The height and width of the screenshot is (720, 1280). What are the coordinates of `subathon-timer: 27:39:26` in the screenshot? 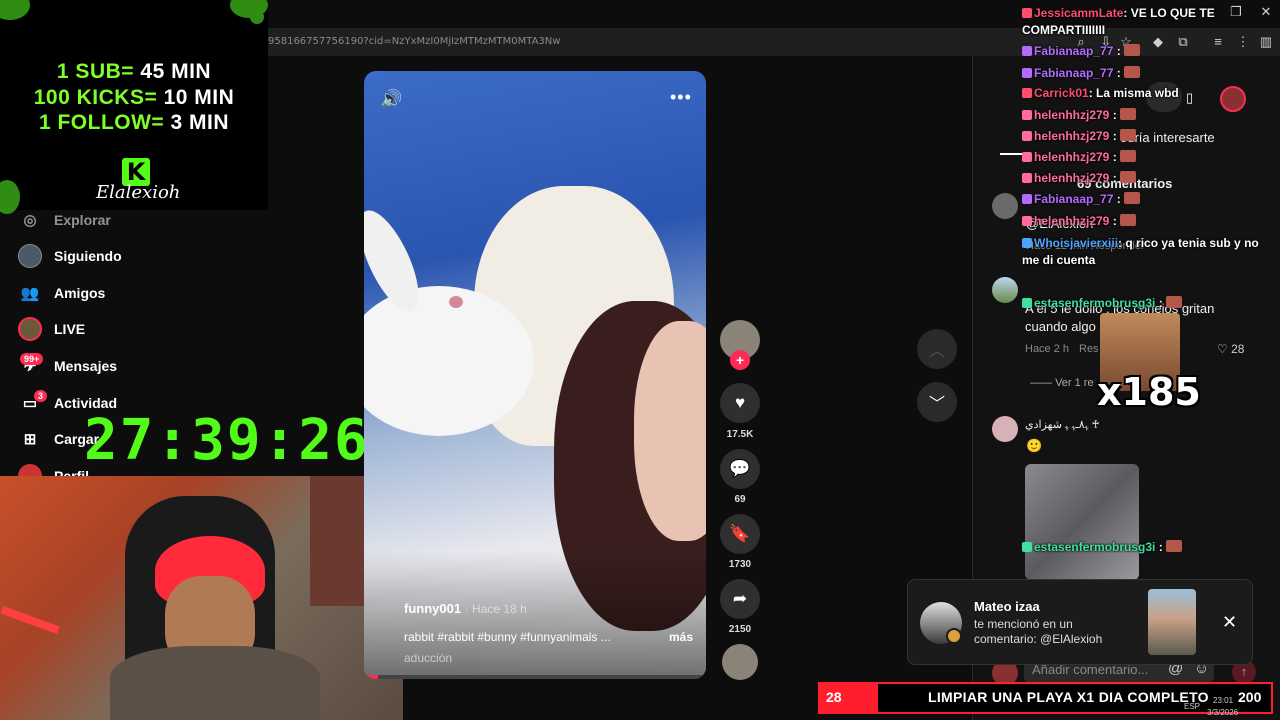 It's located at (227, 440).